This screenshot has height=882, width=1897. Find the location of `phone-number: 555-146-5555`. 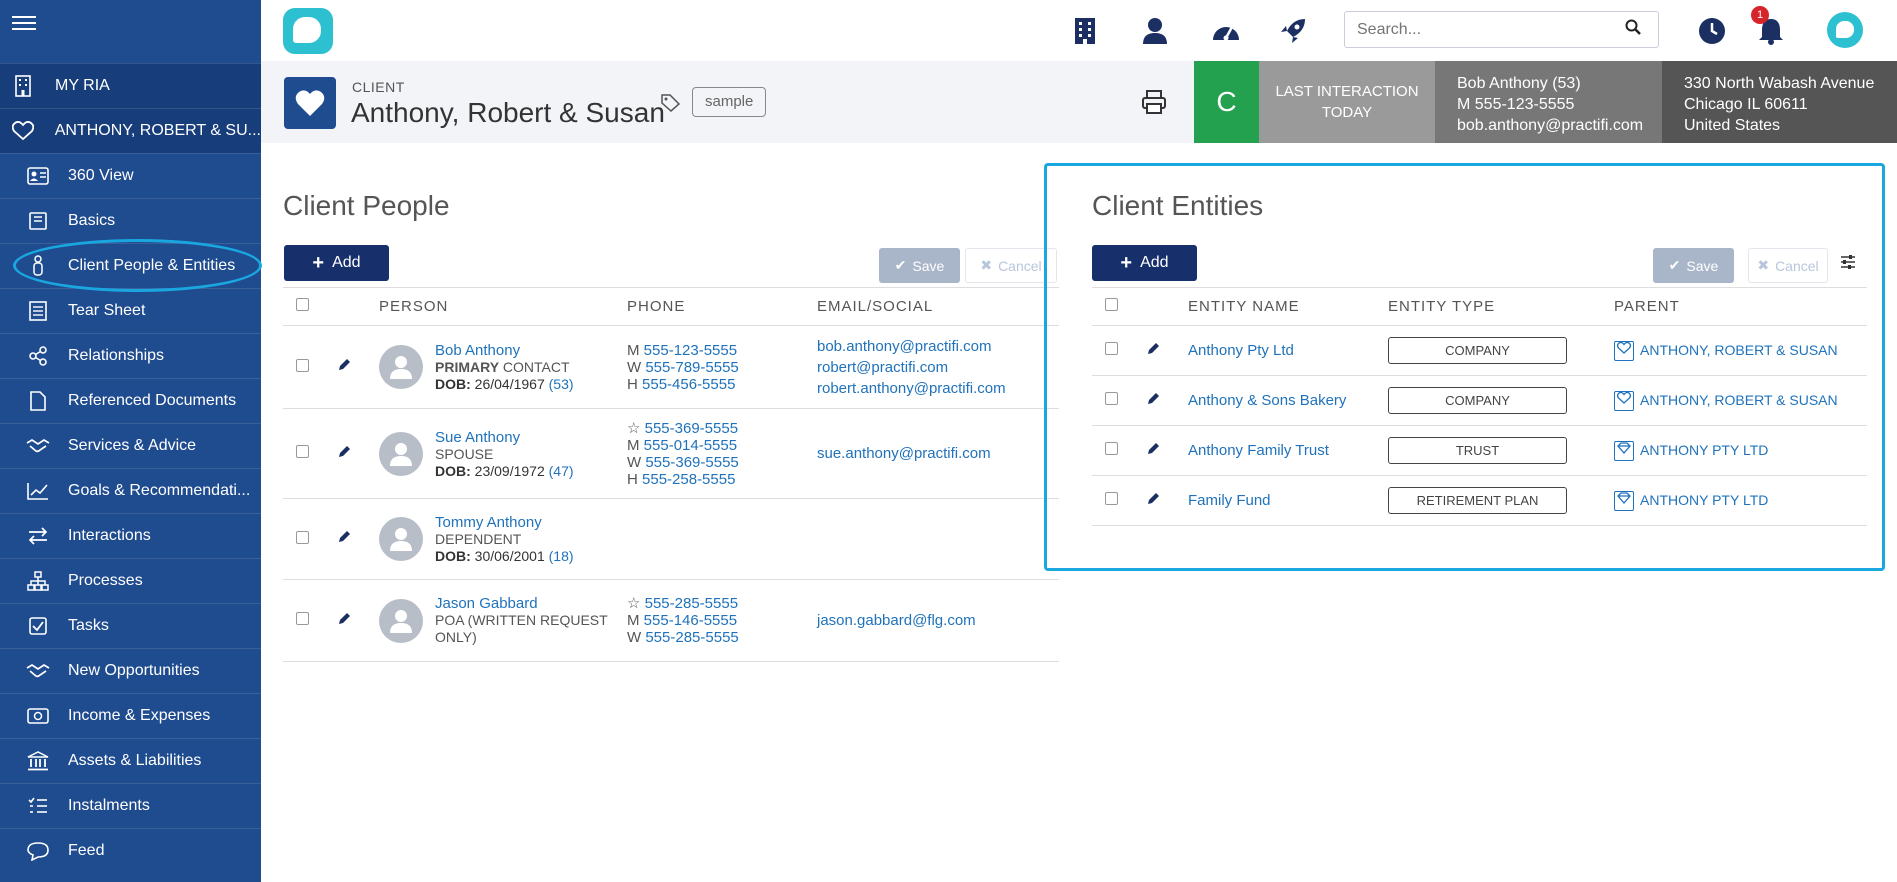

phone-number: 555-146-5555 is located at coordinates (690, 620).